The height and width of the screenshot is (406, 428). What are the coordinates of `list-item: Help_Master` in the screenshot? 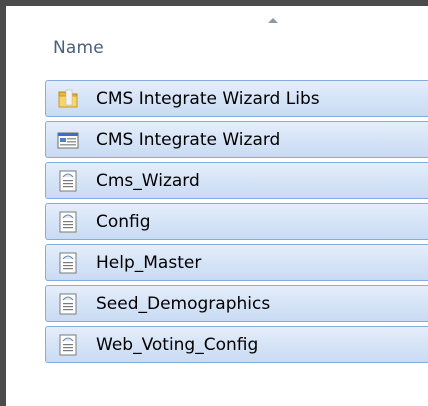 It's located at (236, 262).